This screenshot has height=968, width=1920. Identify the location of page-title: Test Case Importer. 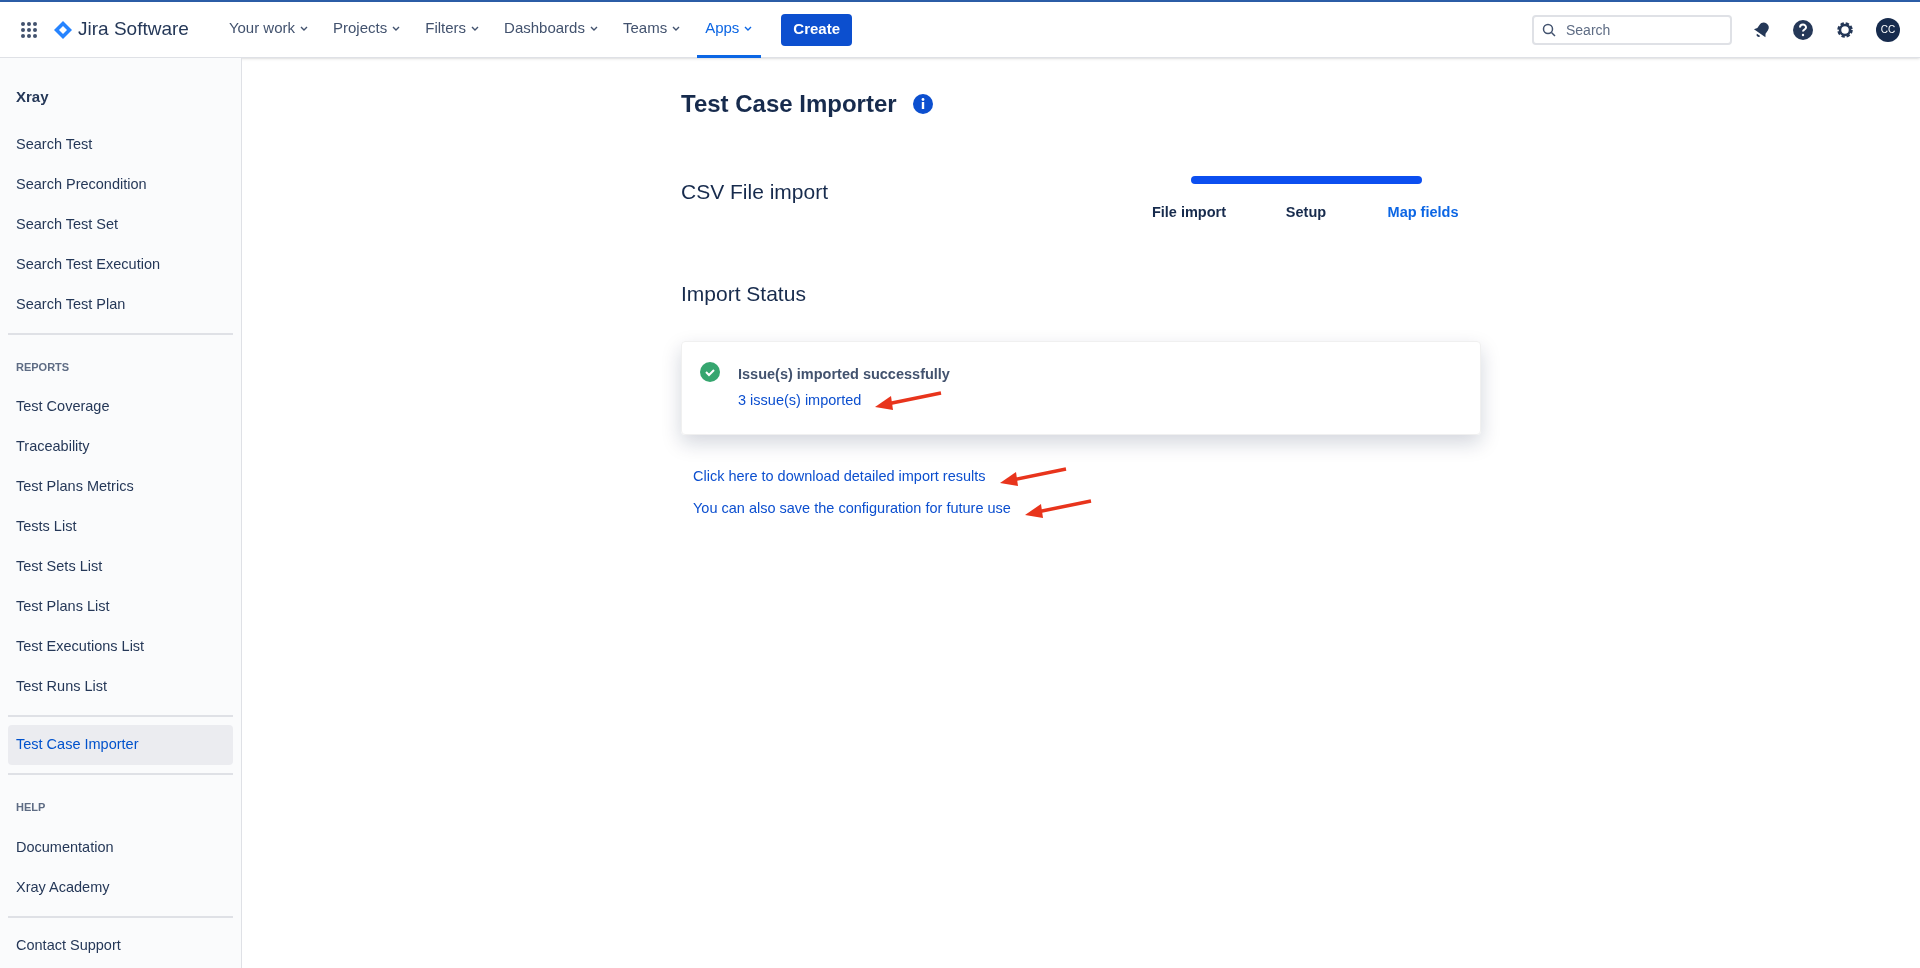
(789, 104).